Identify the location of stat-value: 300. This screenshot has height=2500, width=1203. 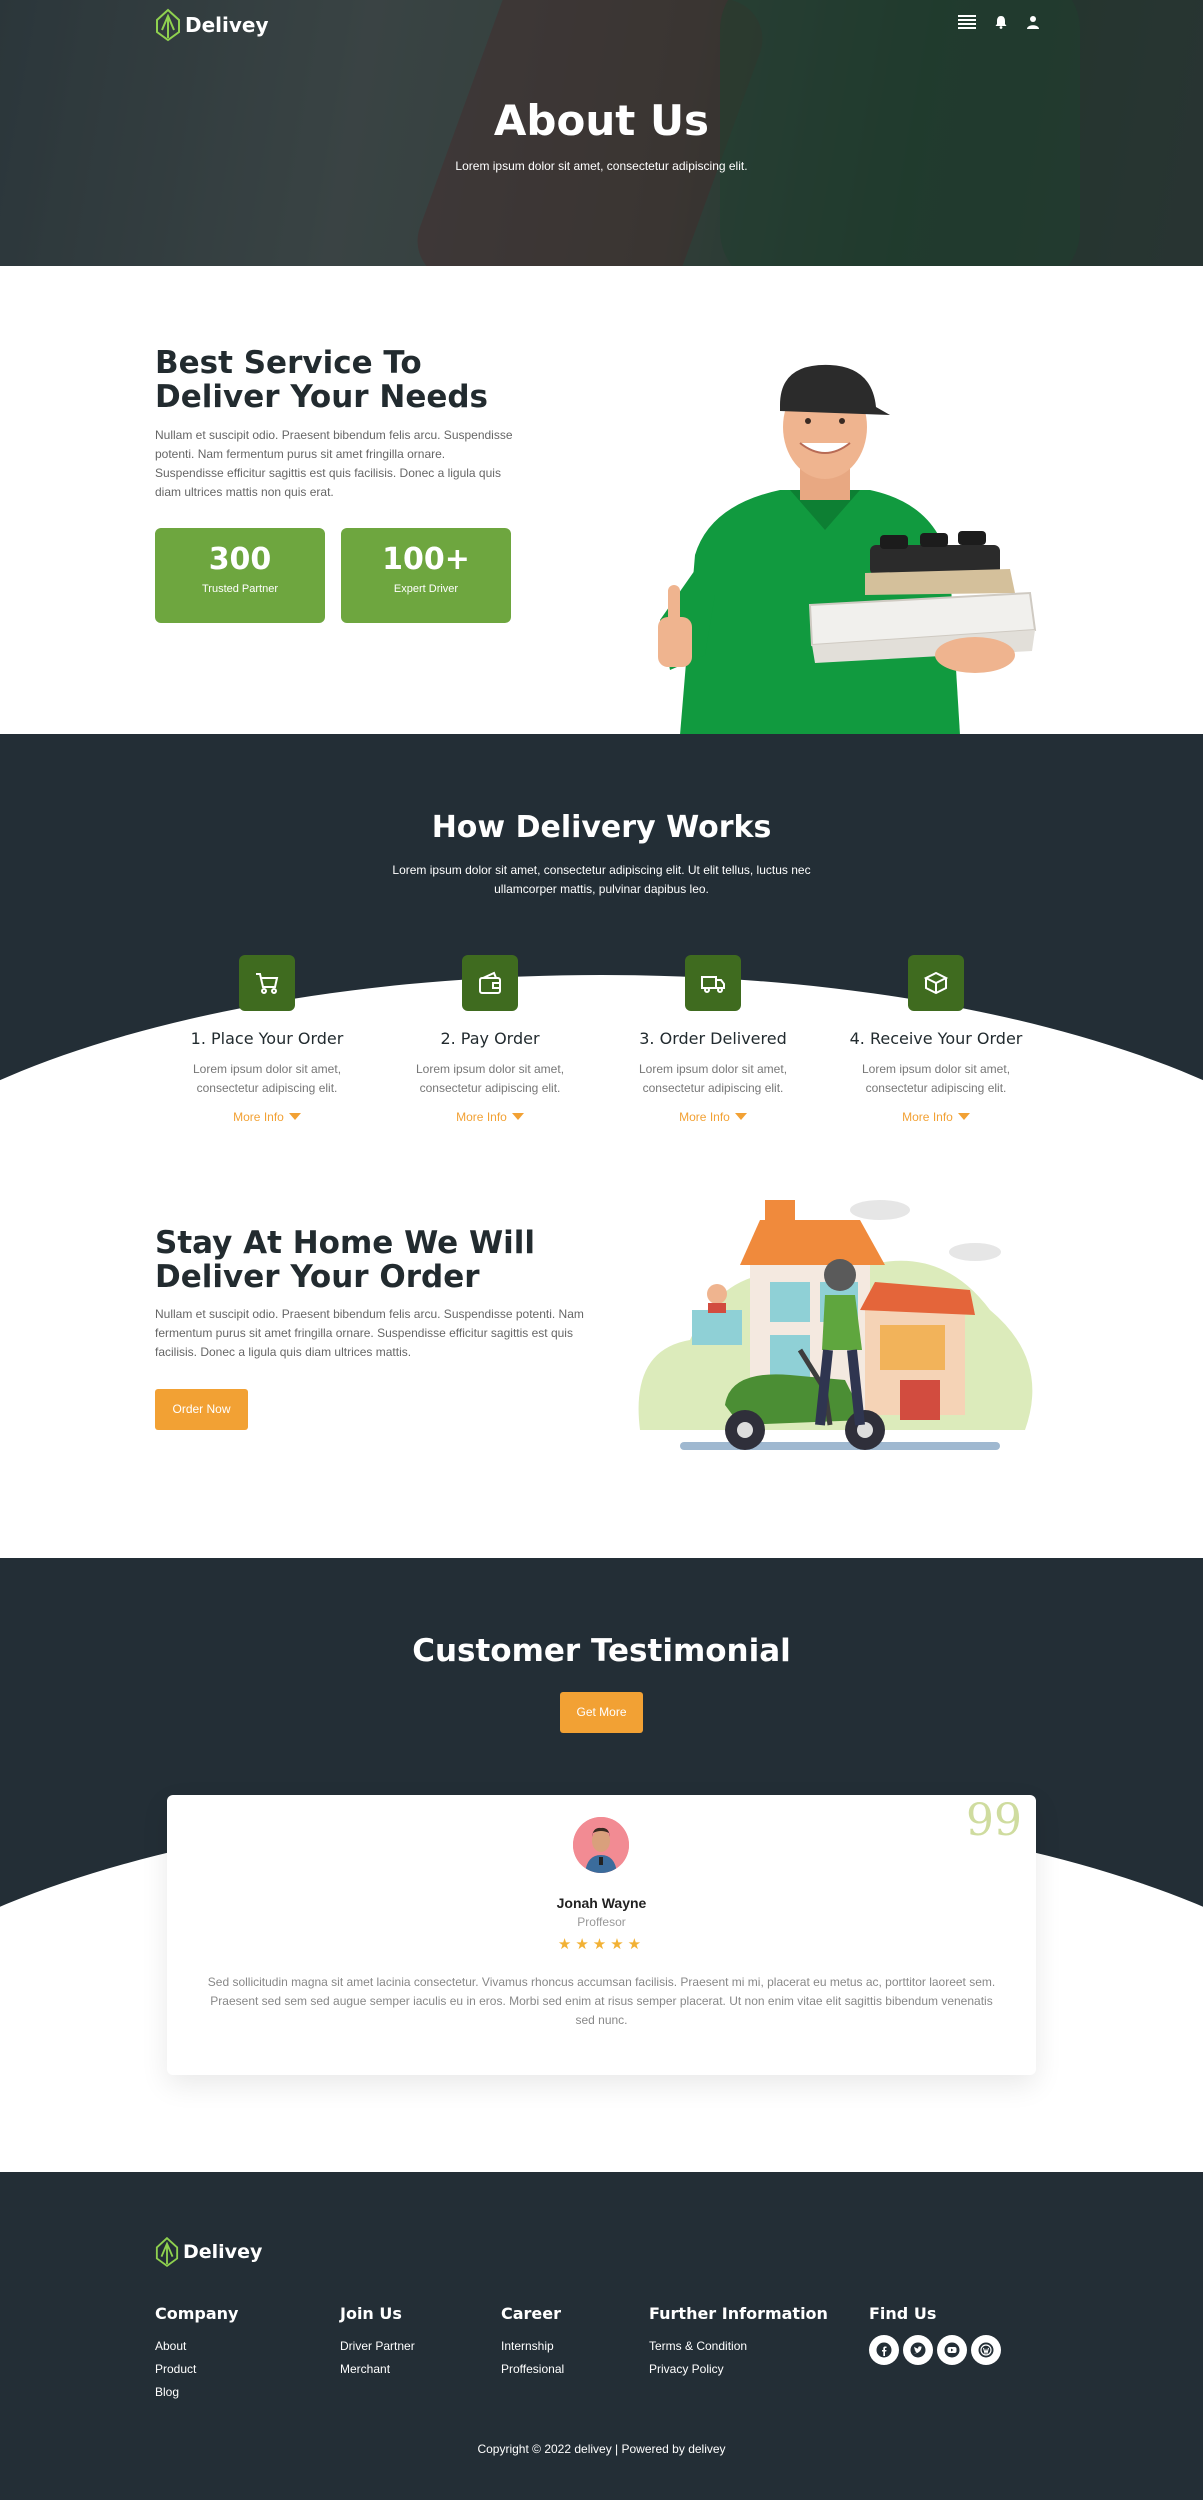
(240, 559).